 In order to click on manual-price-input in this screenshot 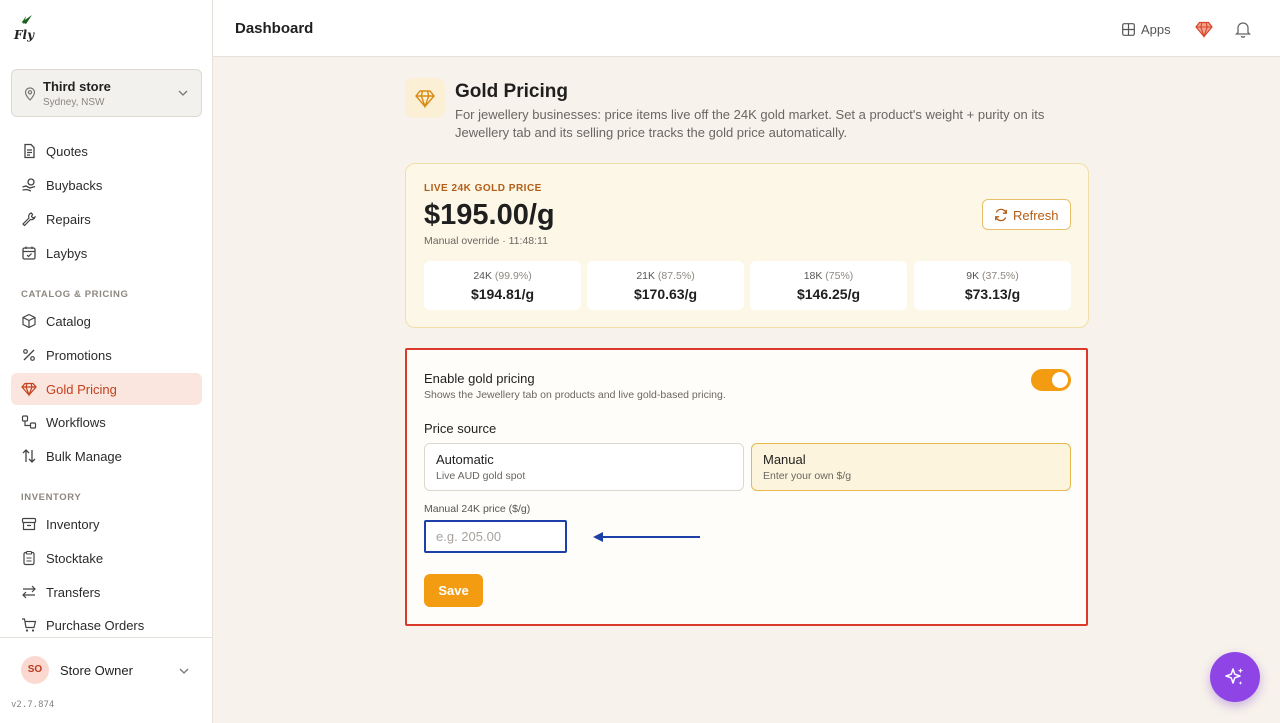, I will do `click(495, 536)`.